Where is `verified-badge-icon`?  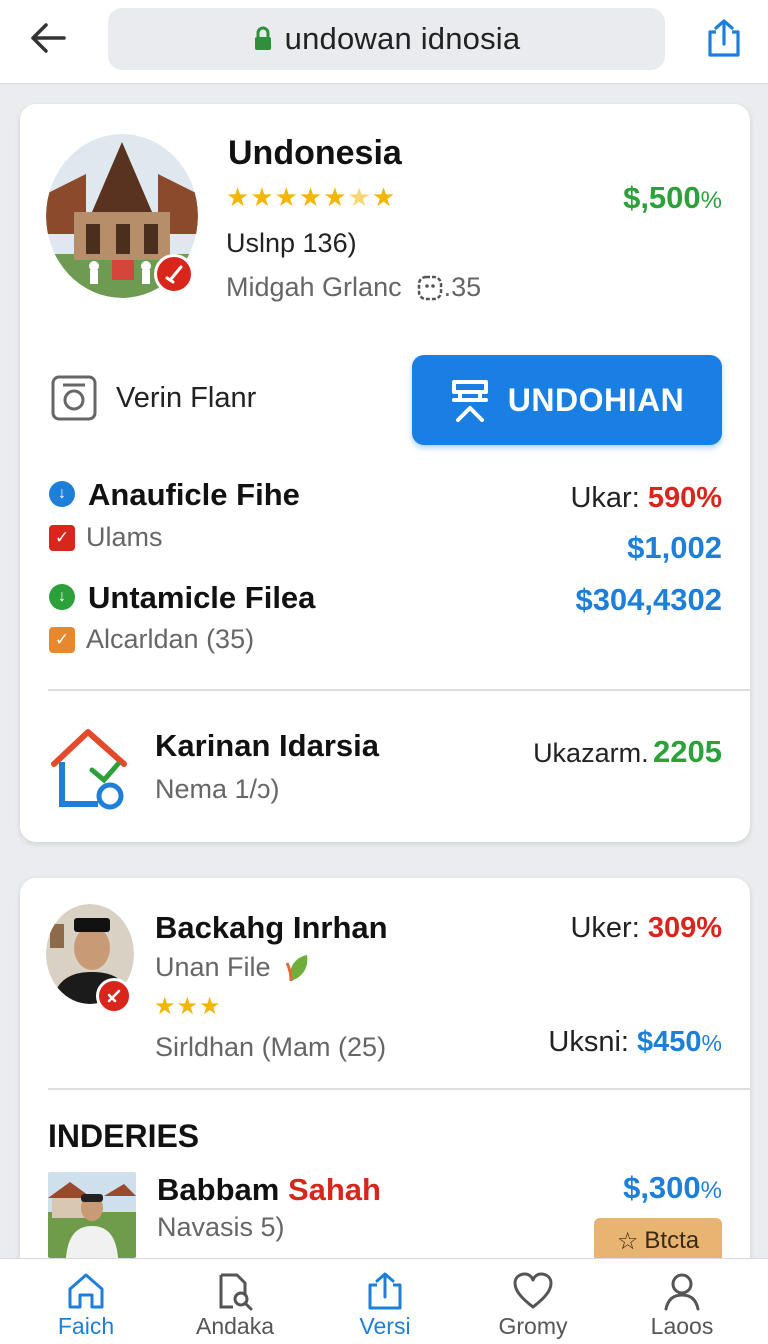
verified-badge-icon is located at coordinates (174, 274).